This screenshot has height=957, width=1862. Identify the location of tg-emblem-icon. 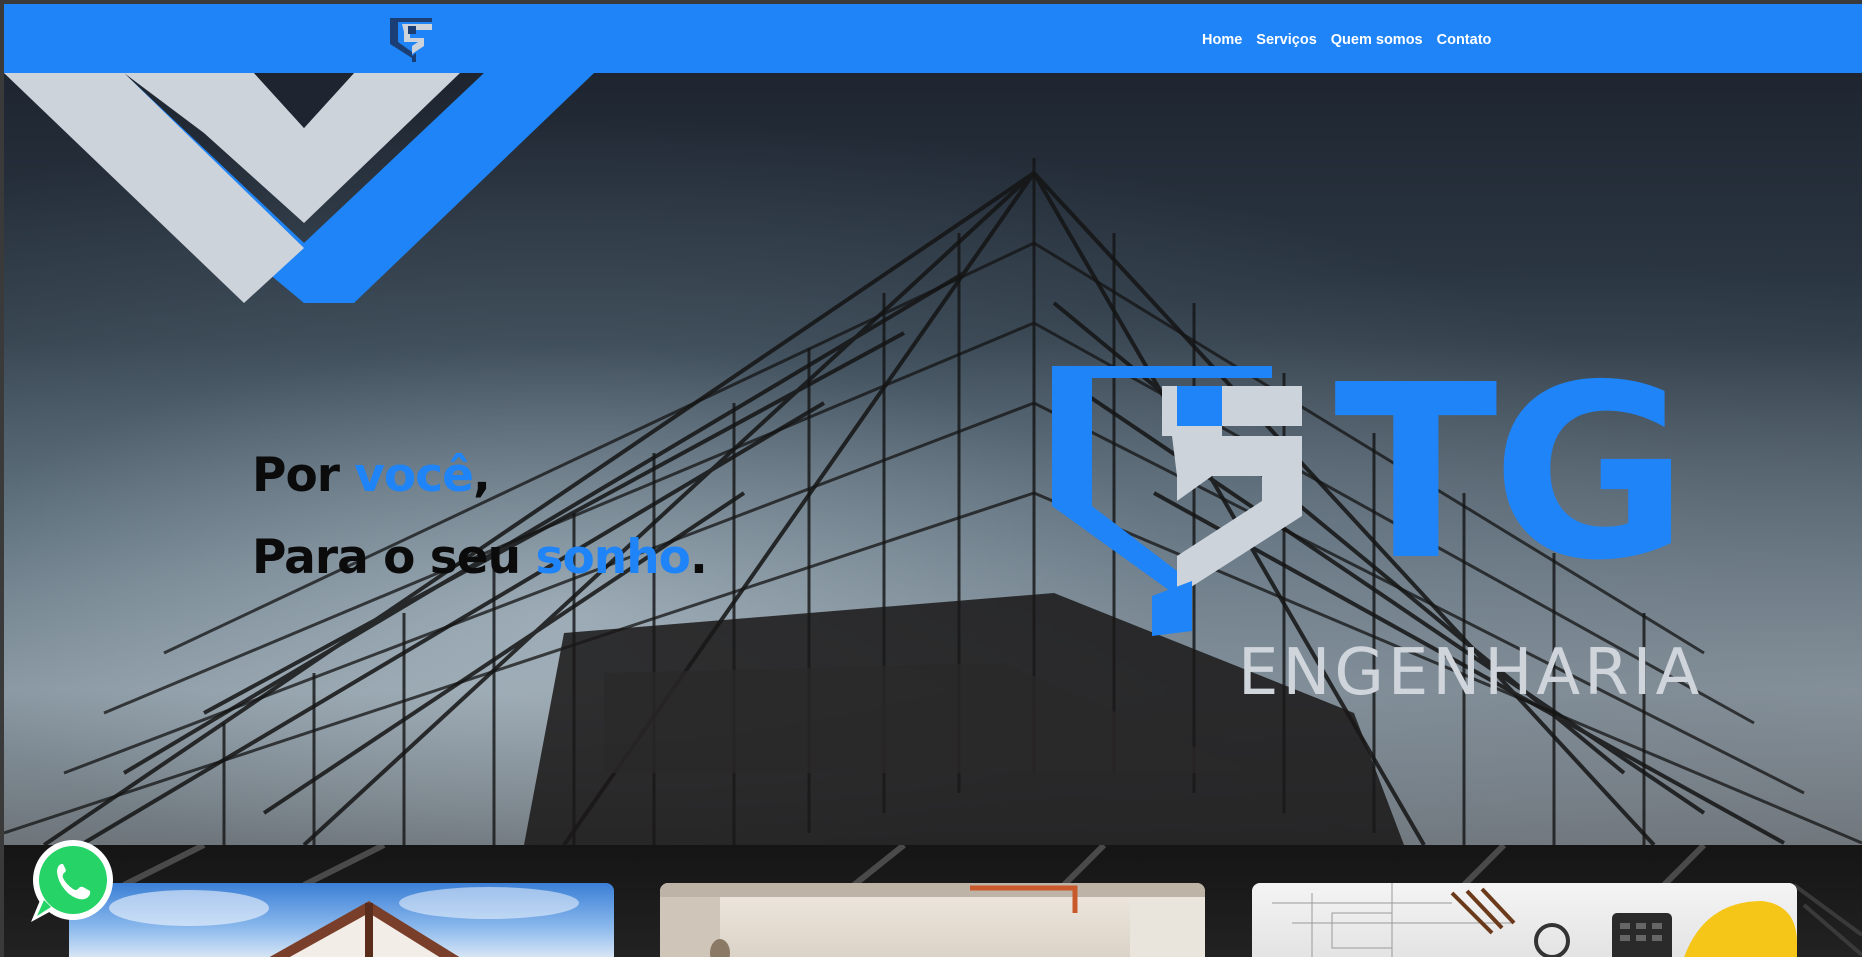
(1177, 501).